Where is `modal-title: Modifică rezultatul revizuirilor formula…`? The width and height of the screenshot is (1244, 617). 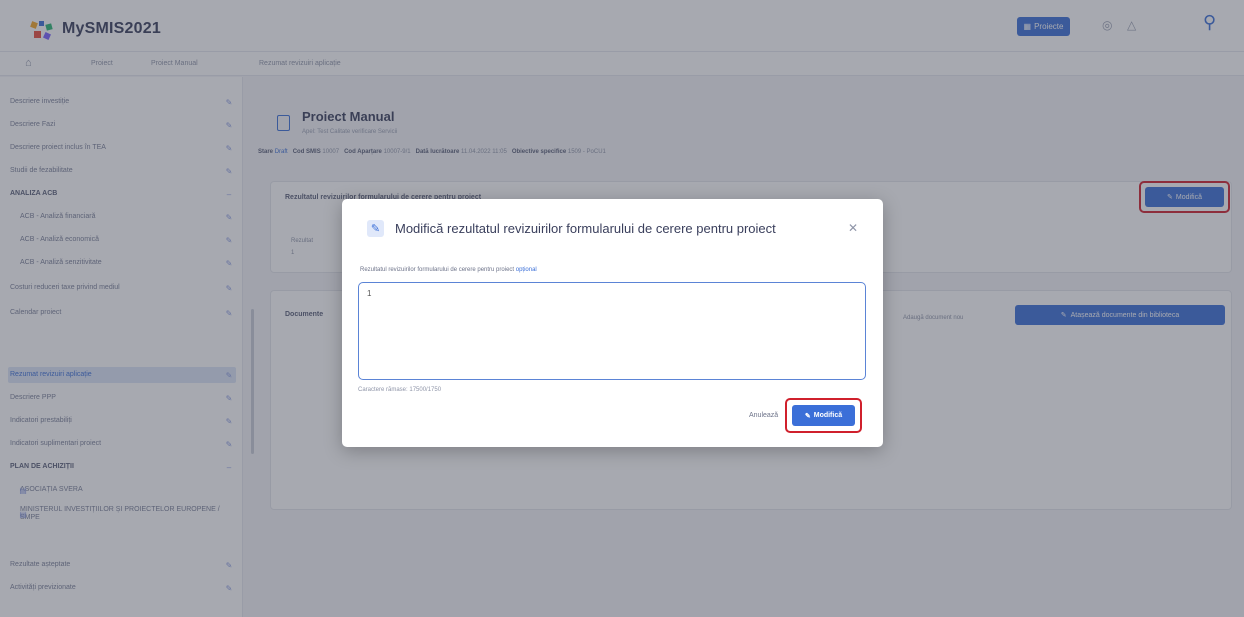 modal-title: Modifică rezultatul revizuirilor formula… is located at coordinates (585, 228).